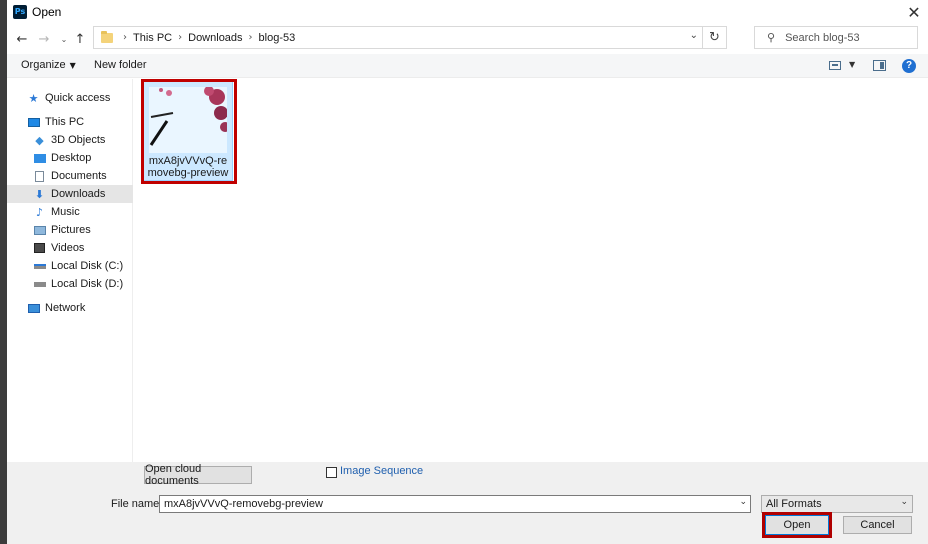  I want to click on desktop-icon, so click(39, 158).